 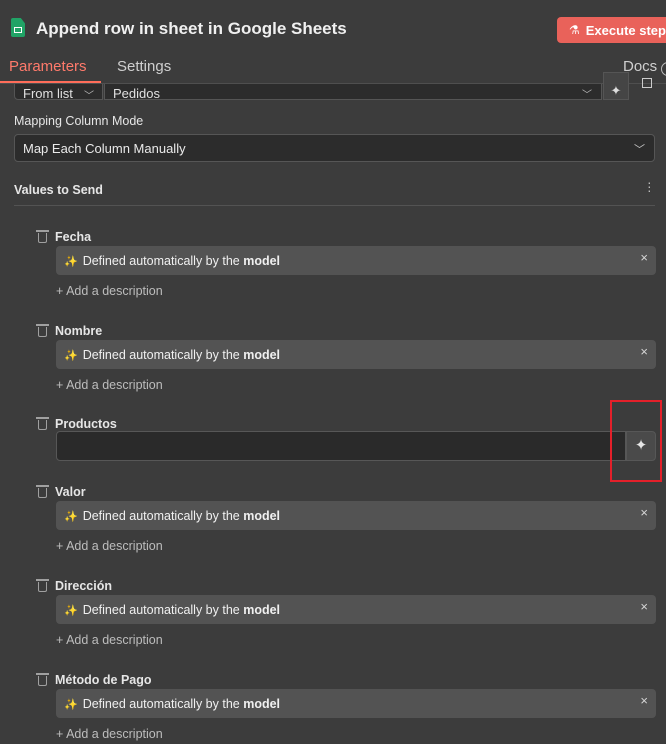 I want to click on mapping-mode-value: Map Each Column Manually, so click(x=104, y=148).